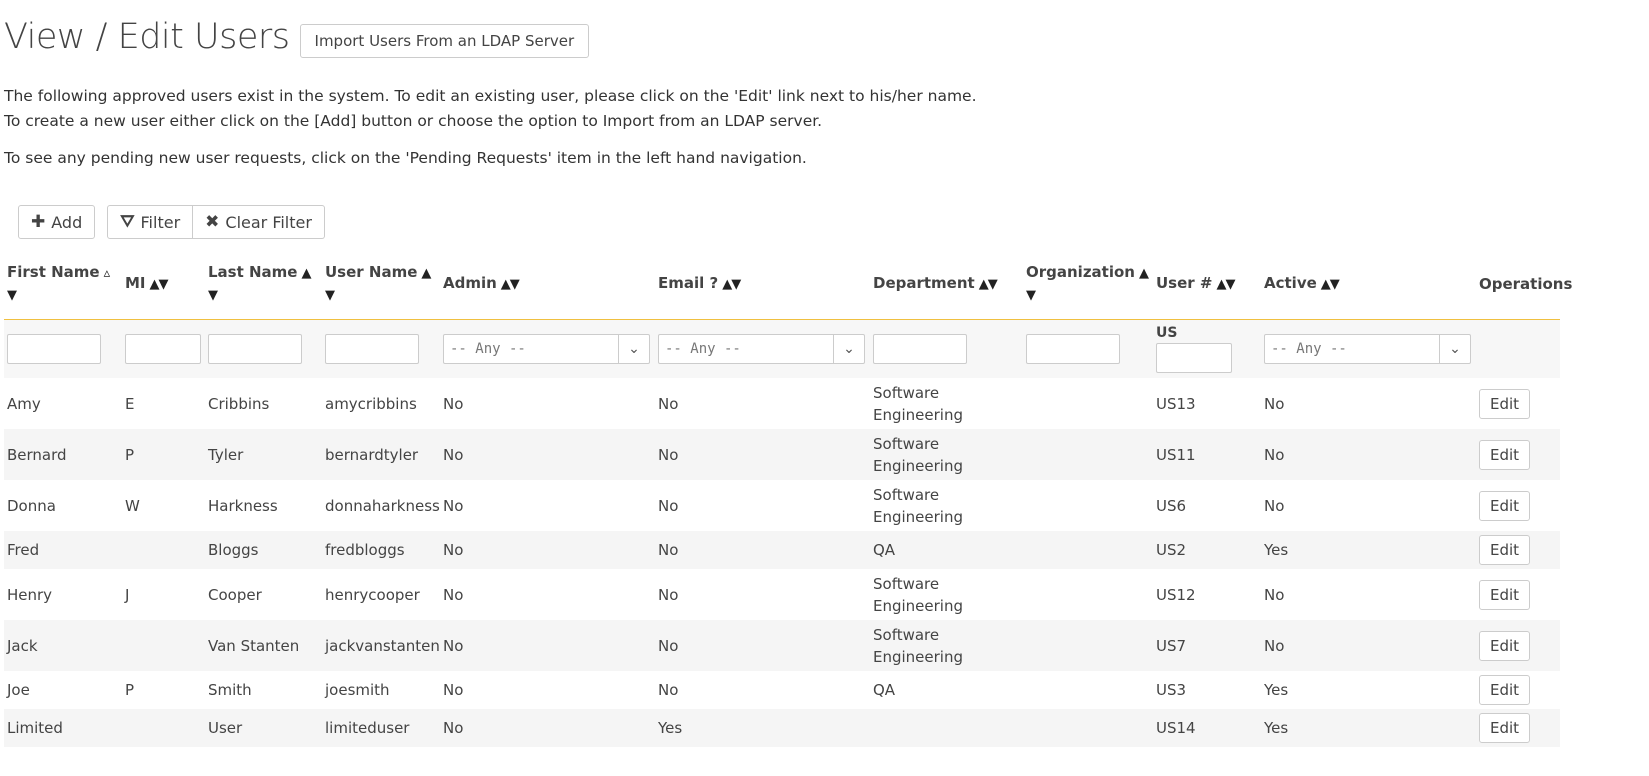 The width and height of the screenshot is (1649, 776). What do you see at coordinates (54, 349) in the screenshot?
I see `first-name-filter-input` at bounding box center [54, 349].